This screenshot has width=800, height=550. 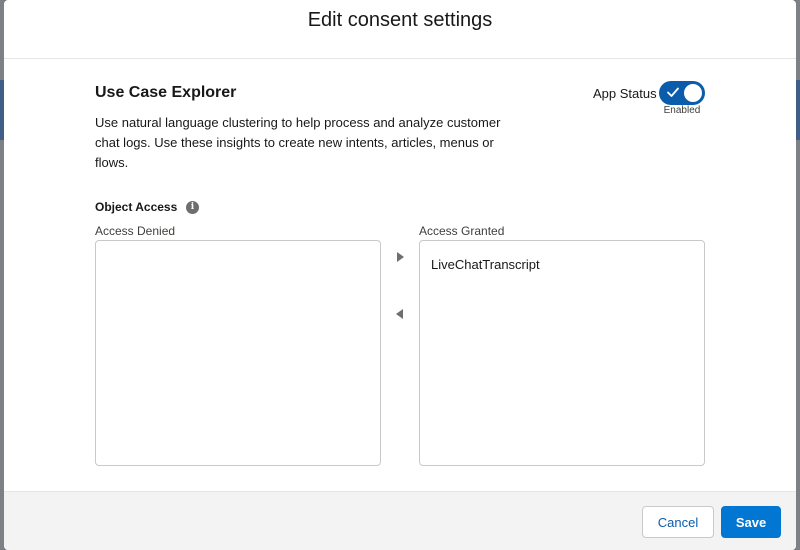 What do you see at coordinates (400, 314) in the screenshot?
I see `triangle-left-icon` at bounding box center [400, 314].